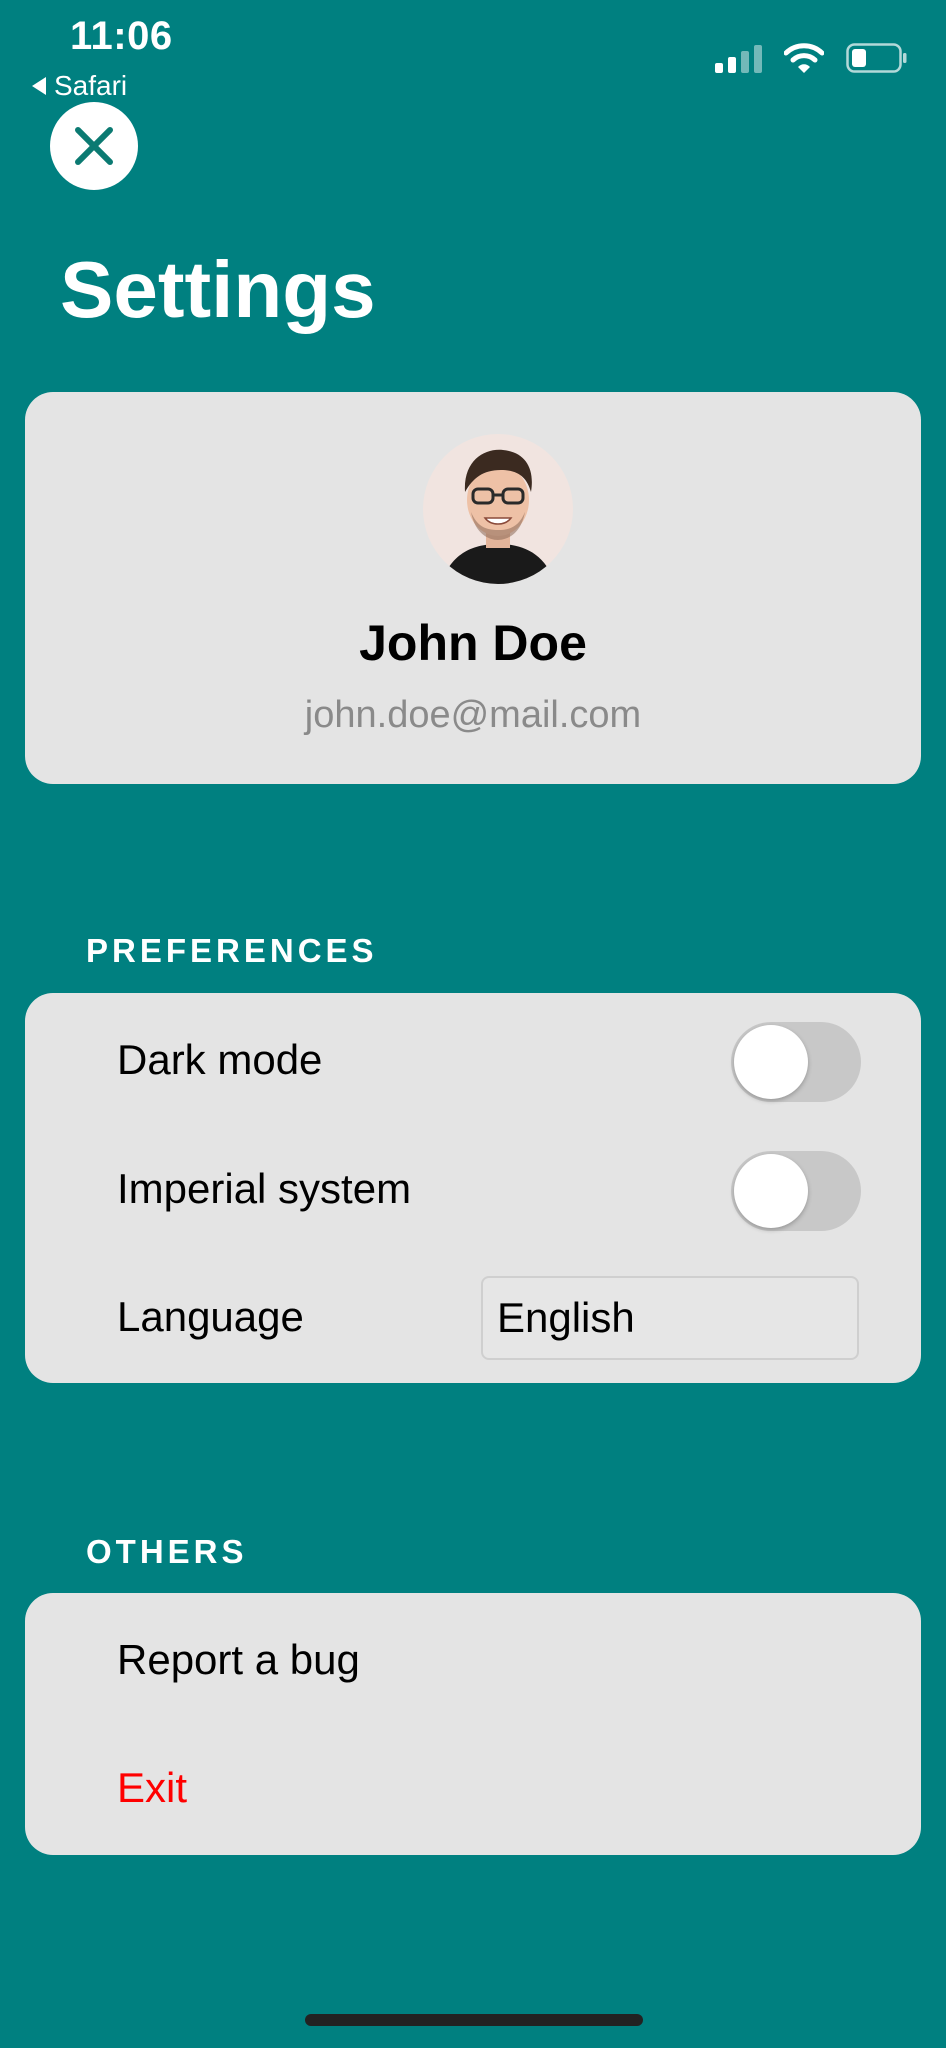  Describe the element at coordinates (39, 86) in the screenshot. I see `back-arrow-icon` at that location.